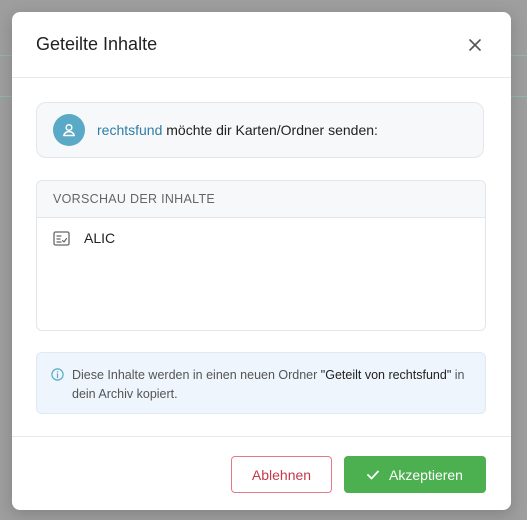  I want to click on dialog-footer: Ablehnen Akzeptieren, so click(261, 473).